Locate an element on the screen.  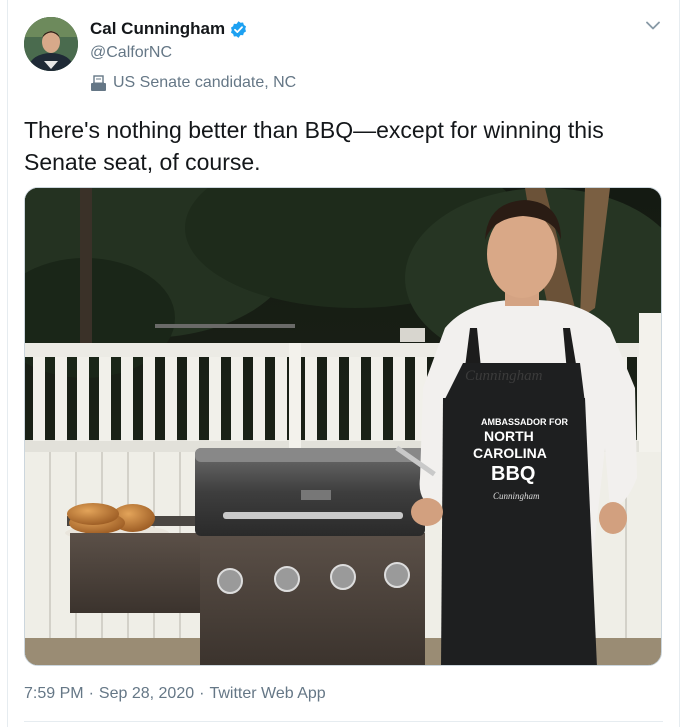
tweet-date: Sep 28, 2020 is located at coordinates (146, 694).